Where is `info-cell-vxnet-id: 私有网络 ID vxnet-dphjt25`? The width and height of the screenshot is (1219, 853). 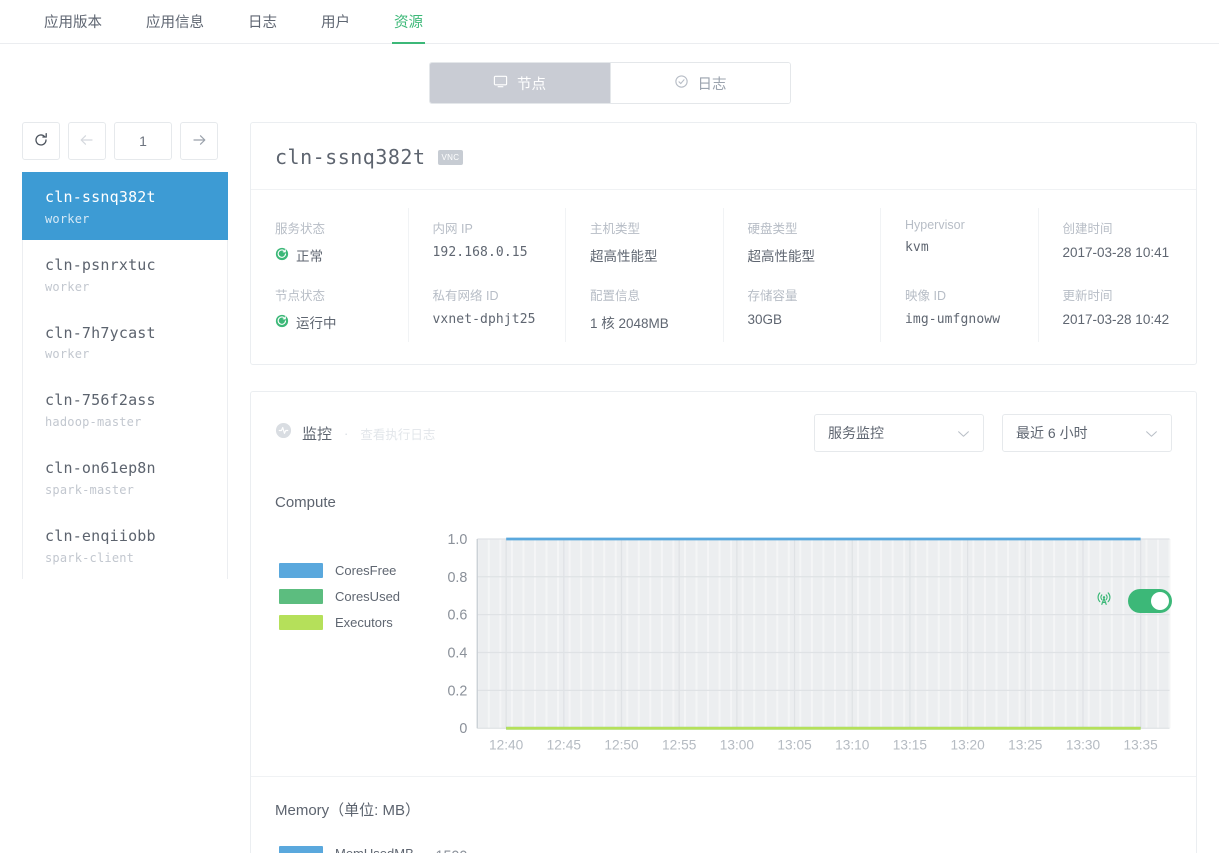
info-cell-vxnet-id: 私有网络 ID vxnet-dphjt25 is located at coordinates (487, 308).